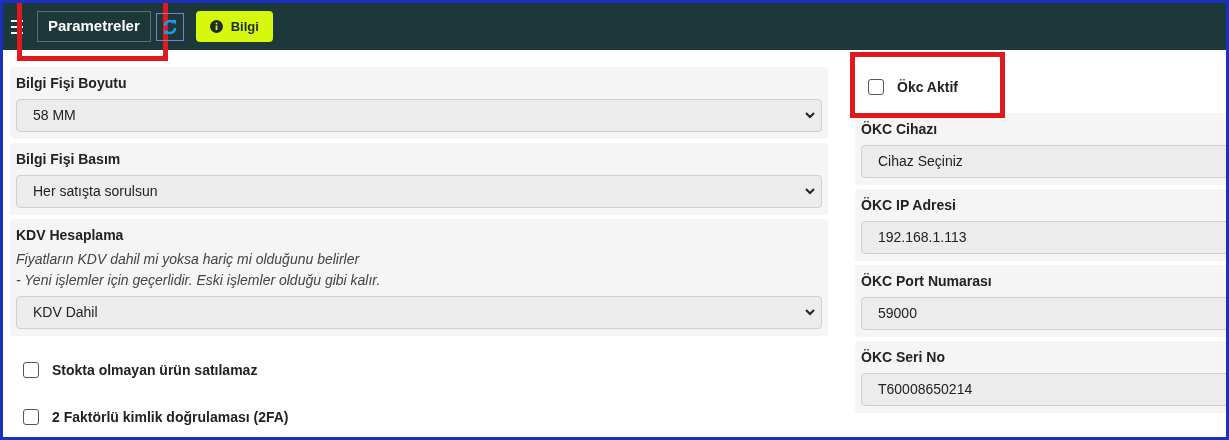  I want to click on select-field: Her satışta sorulsun, so click(419, 191).